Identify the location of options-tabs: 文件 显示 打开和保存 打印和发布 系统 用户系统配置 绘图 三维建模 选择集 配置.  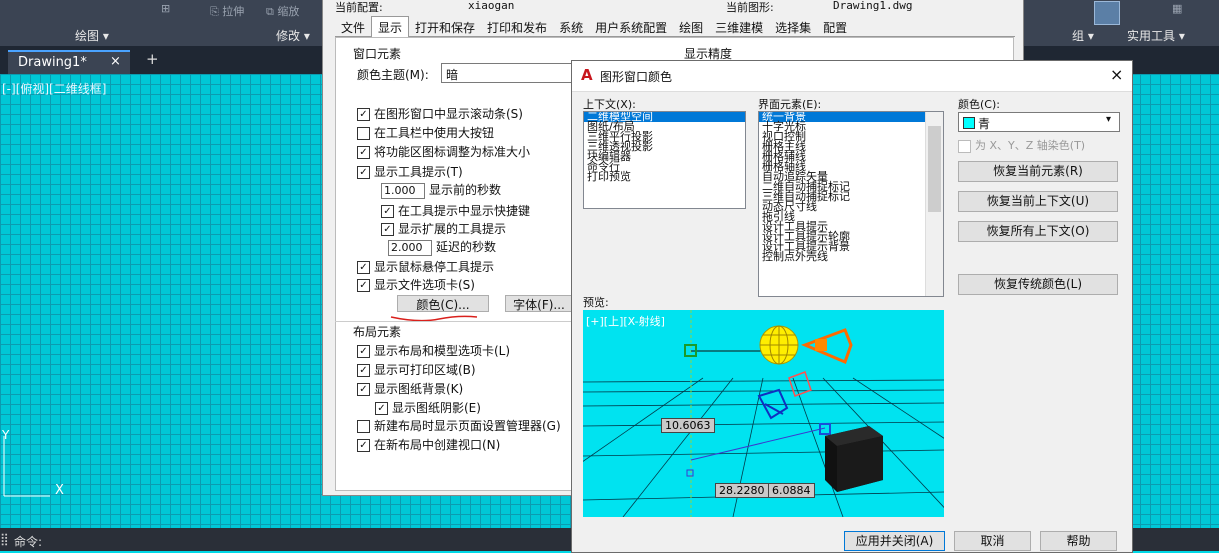
(675, 27).